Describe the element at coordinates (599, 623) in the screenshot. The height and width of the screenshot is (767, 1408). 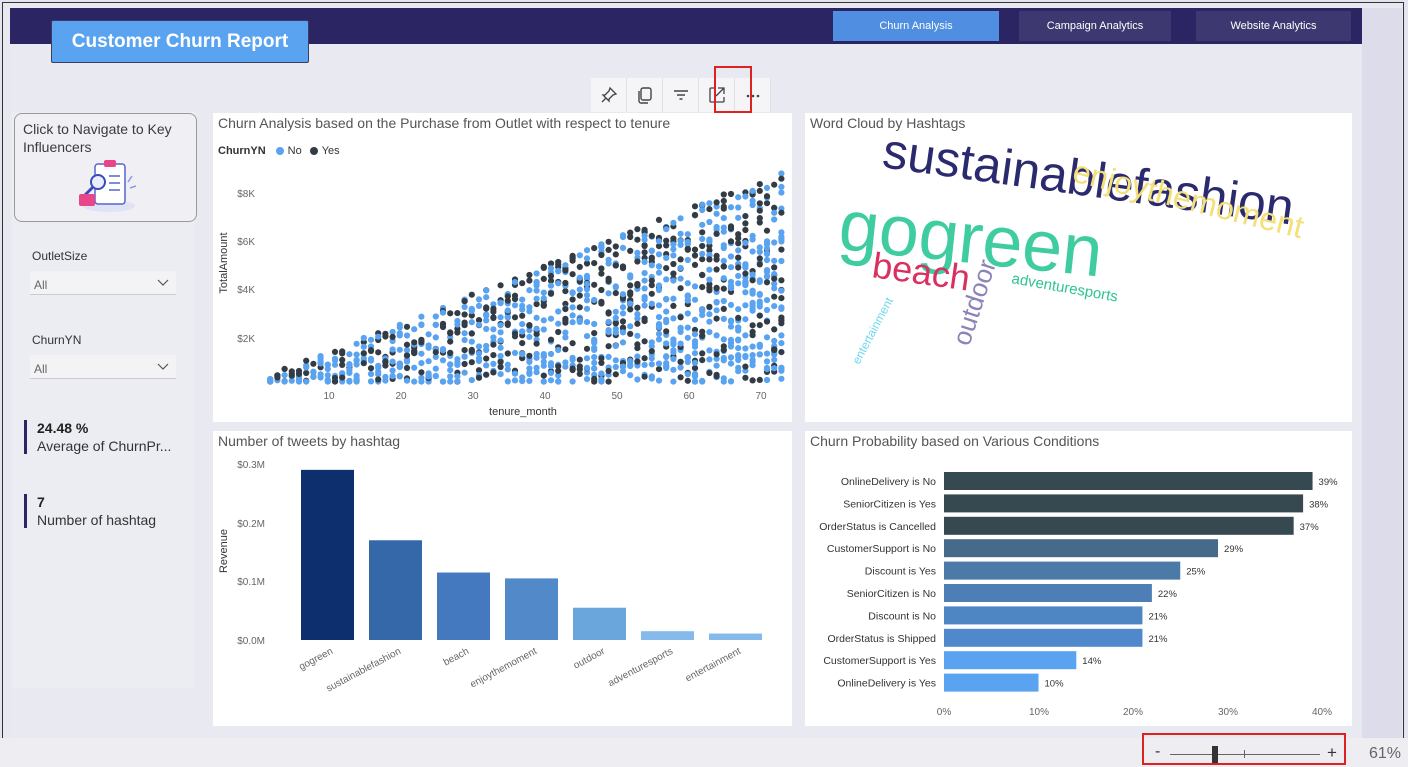
I see `bar-outdoor` at that location.